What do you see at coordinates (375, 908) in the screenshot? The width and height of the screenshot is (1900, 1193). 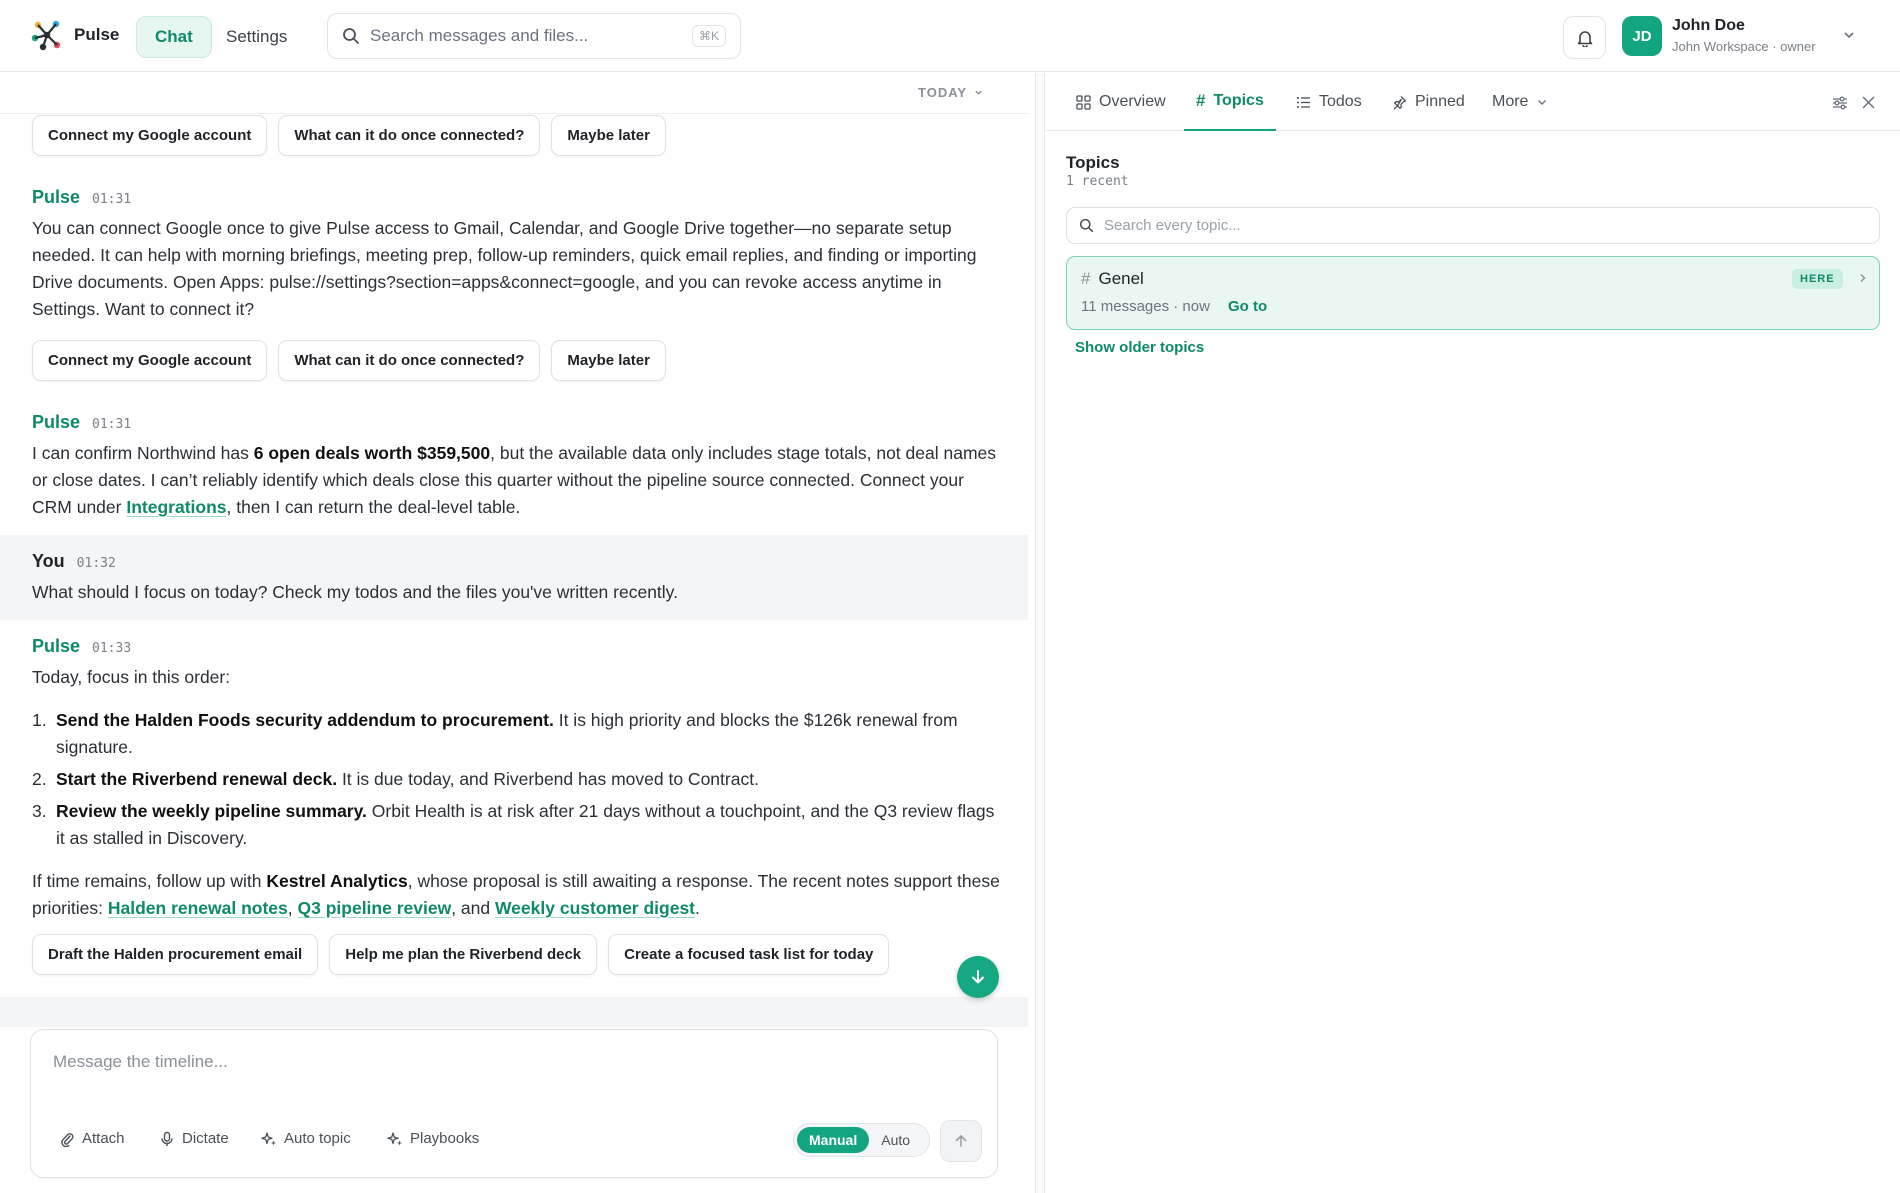 I see `file-link-q3-pipeline: Q3 pipeline review` at bounding box center [375, 908].